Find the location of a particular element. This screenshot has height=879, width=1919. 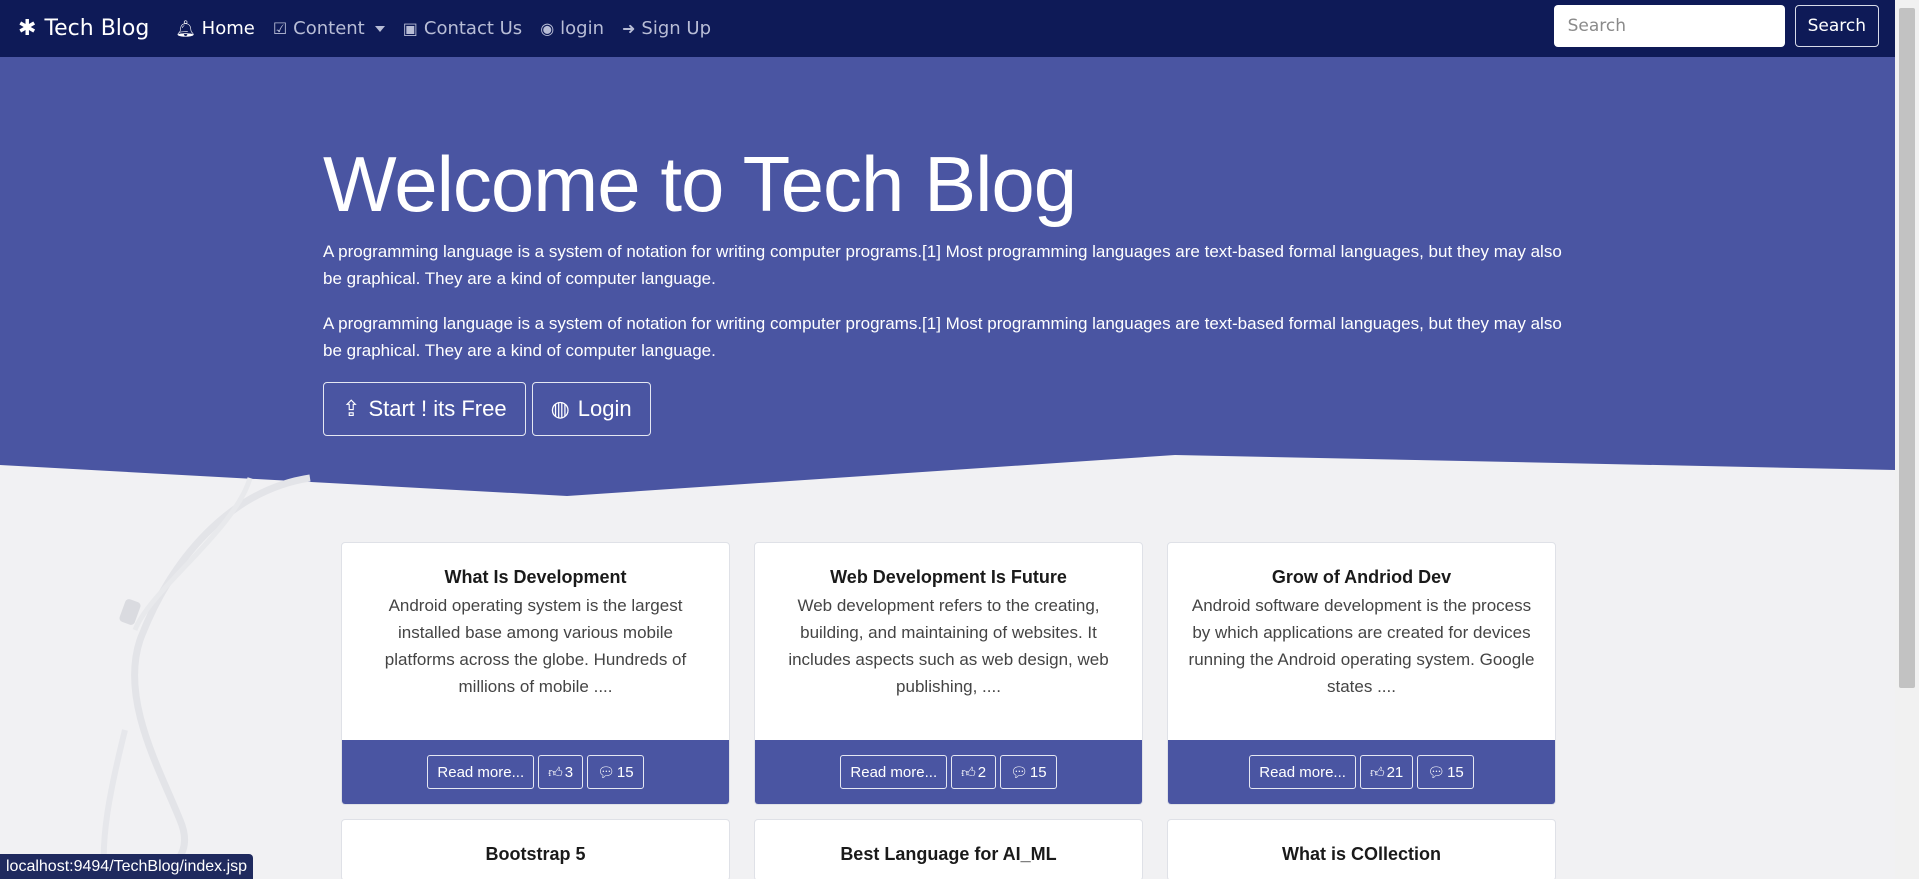

contact-icon: ▣ is located at coordinates (410, 28).